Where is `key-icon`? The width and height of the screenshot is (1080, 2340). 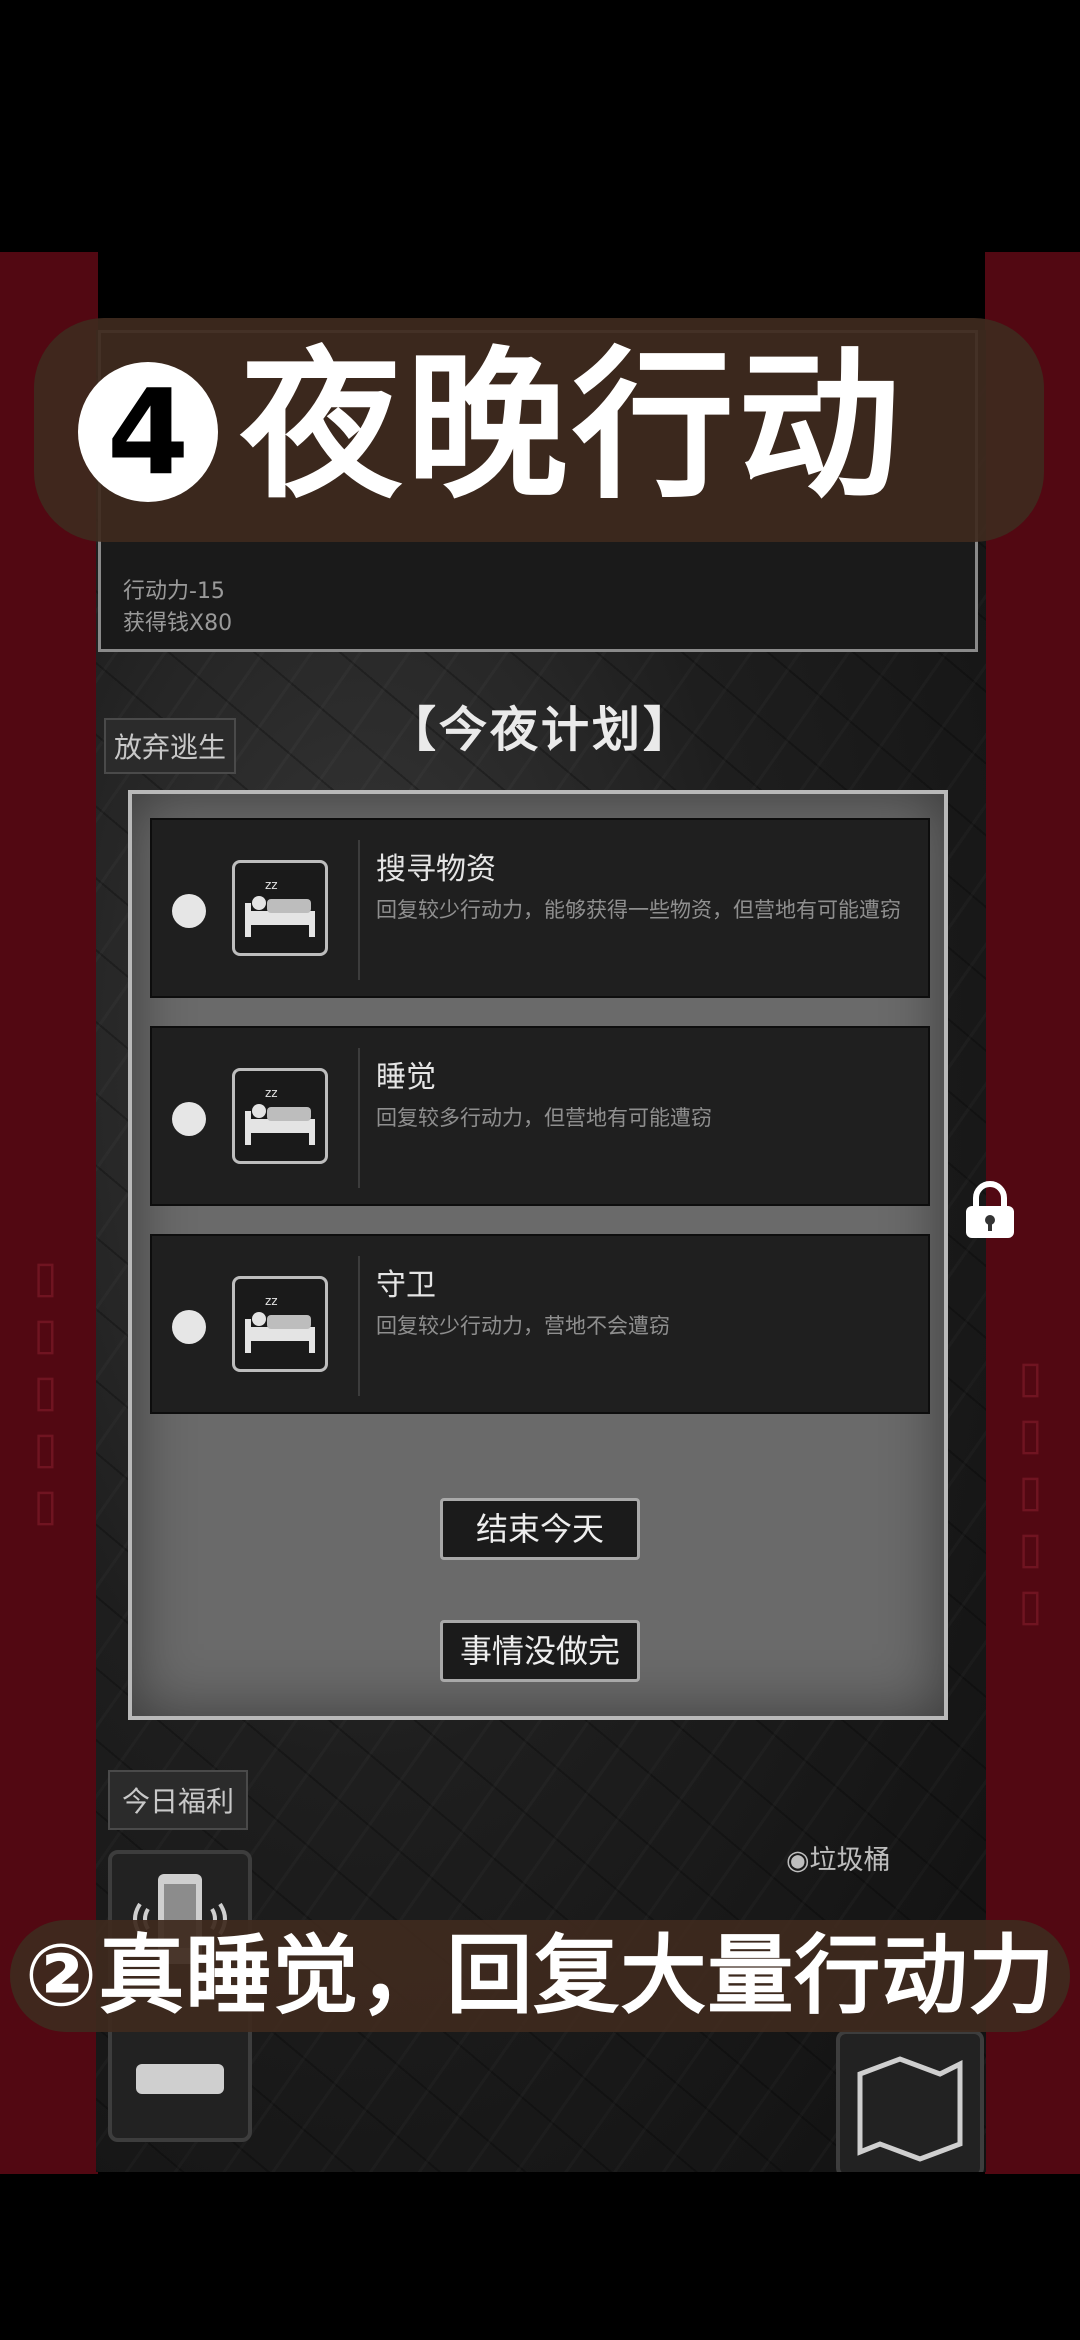 key-icon is located at coordinates (180, 2079).